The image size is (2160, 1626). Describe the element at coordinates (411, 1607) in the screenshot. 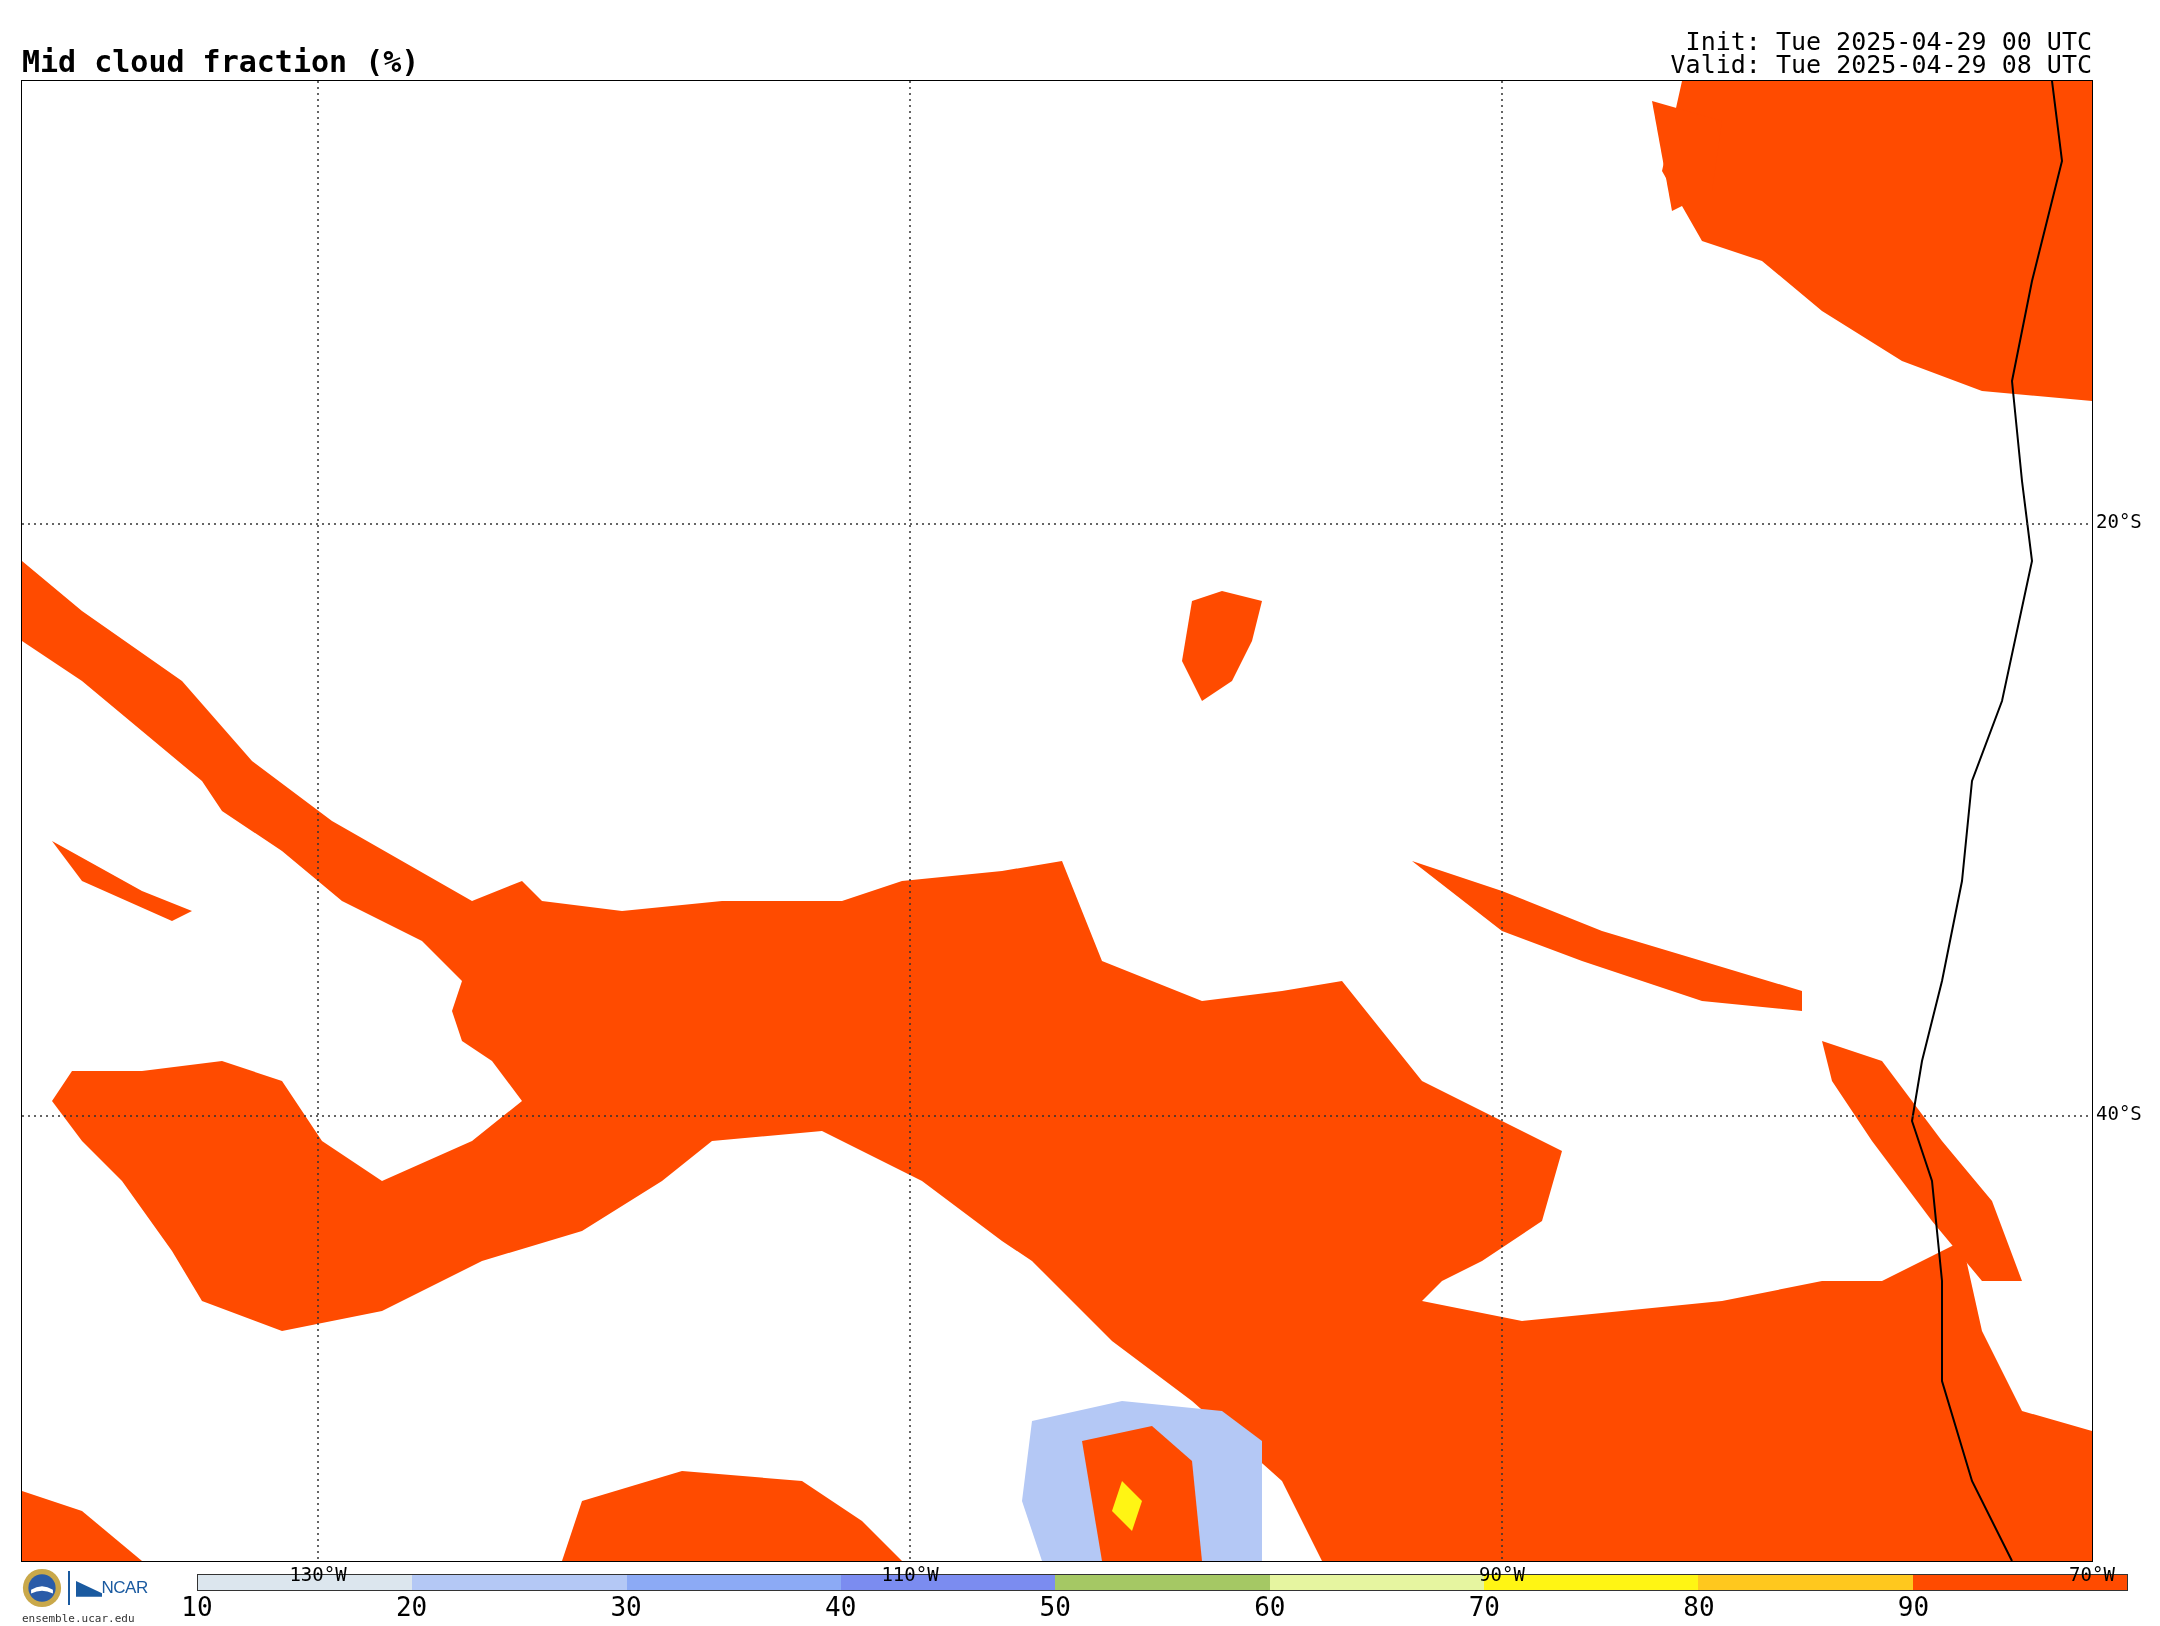

I see `colorbar-tick-label: 20` at that location.